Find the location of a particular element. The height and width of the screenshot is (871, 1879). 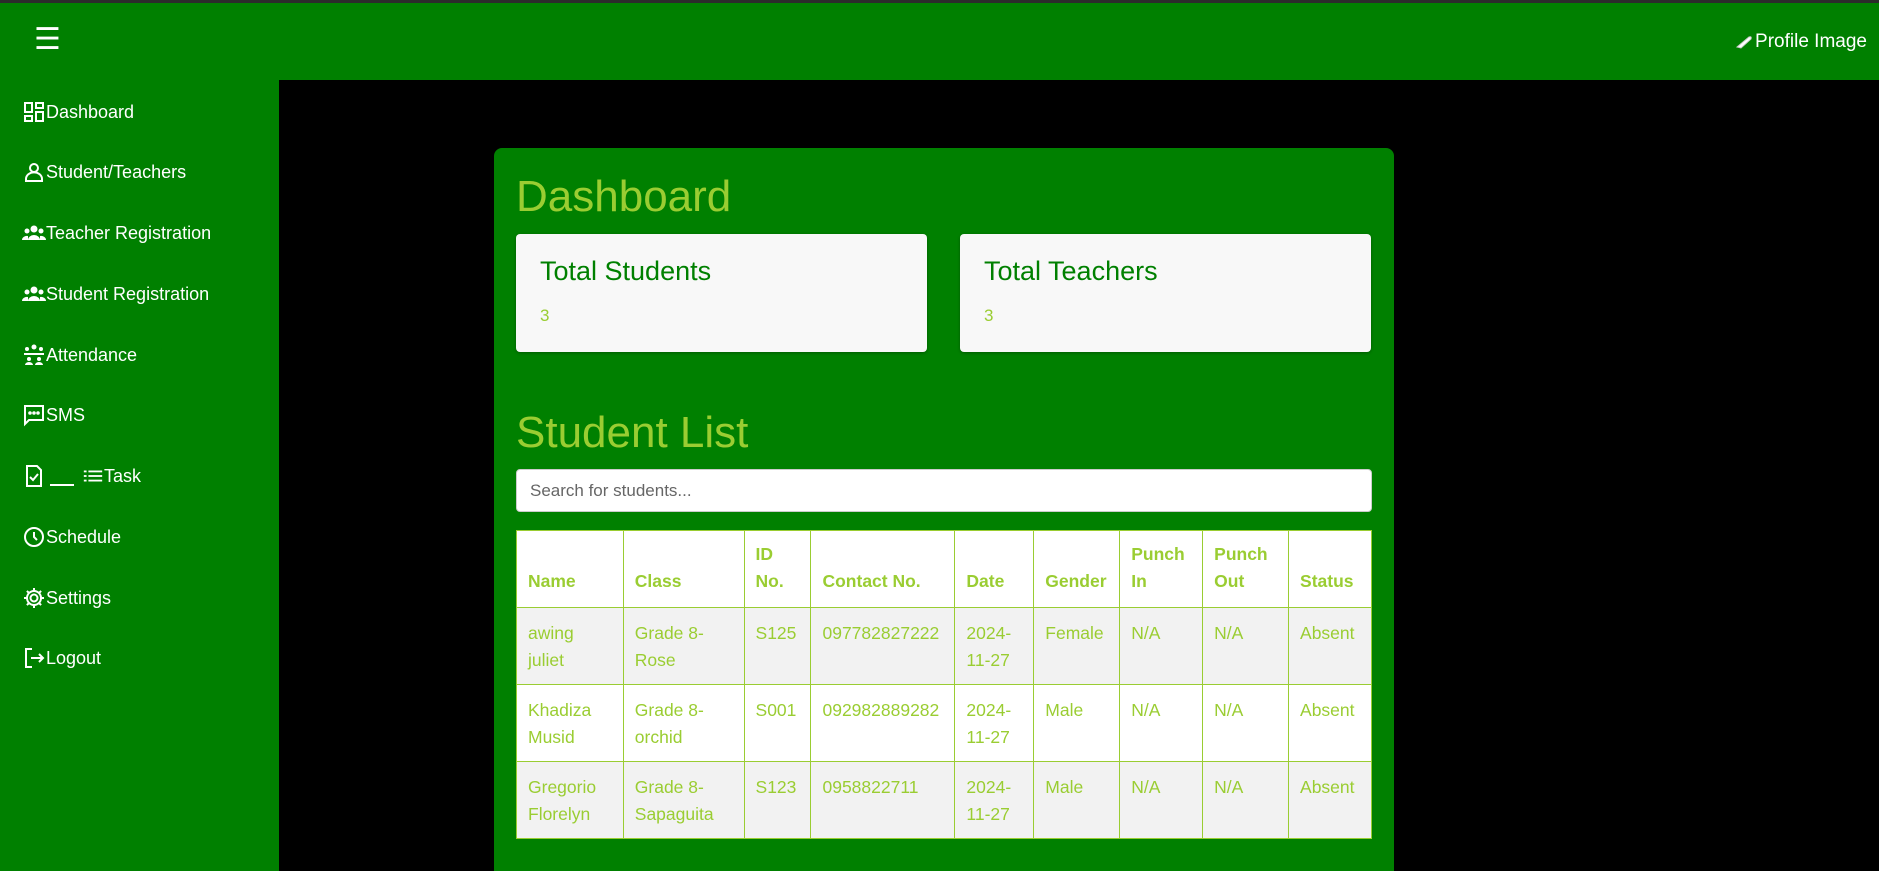

sidebar-item-teacher-registration: Teacher Registration is located at coordinates (116, 233).